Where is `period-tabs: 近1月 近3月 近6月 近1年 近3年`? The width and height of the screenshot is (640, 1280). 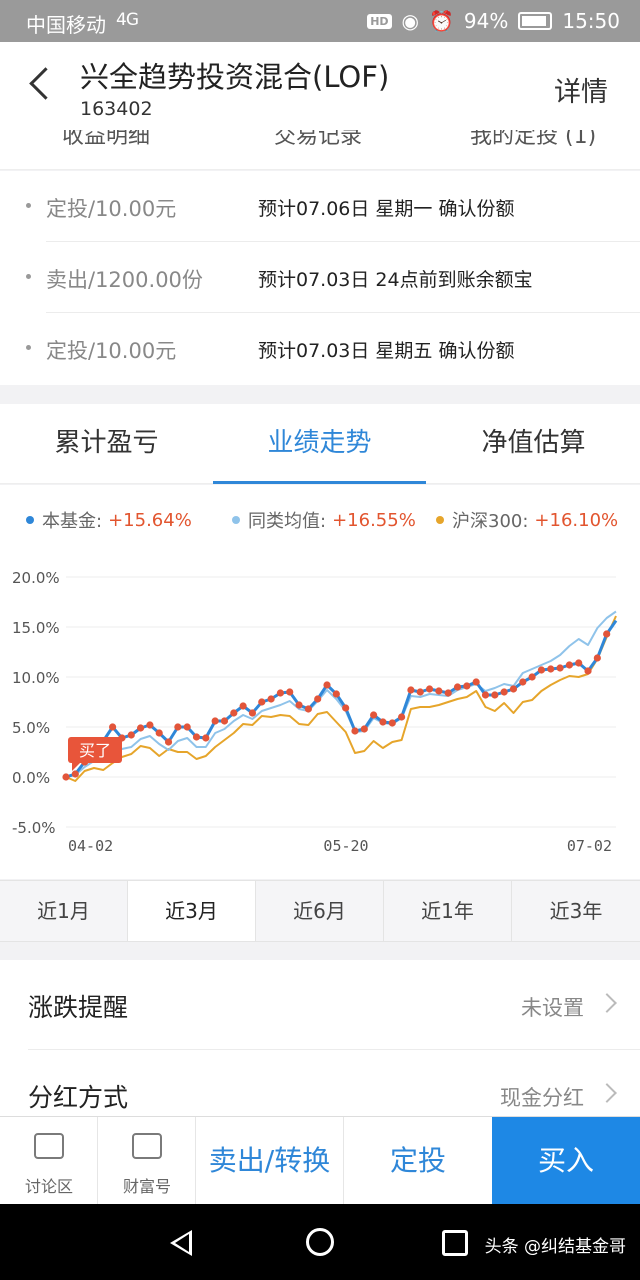
period-tabs: 近1月 近3月 近6月 近1年 近3年 is located at coordinates (320, 911).